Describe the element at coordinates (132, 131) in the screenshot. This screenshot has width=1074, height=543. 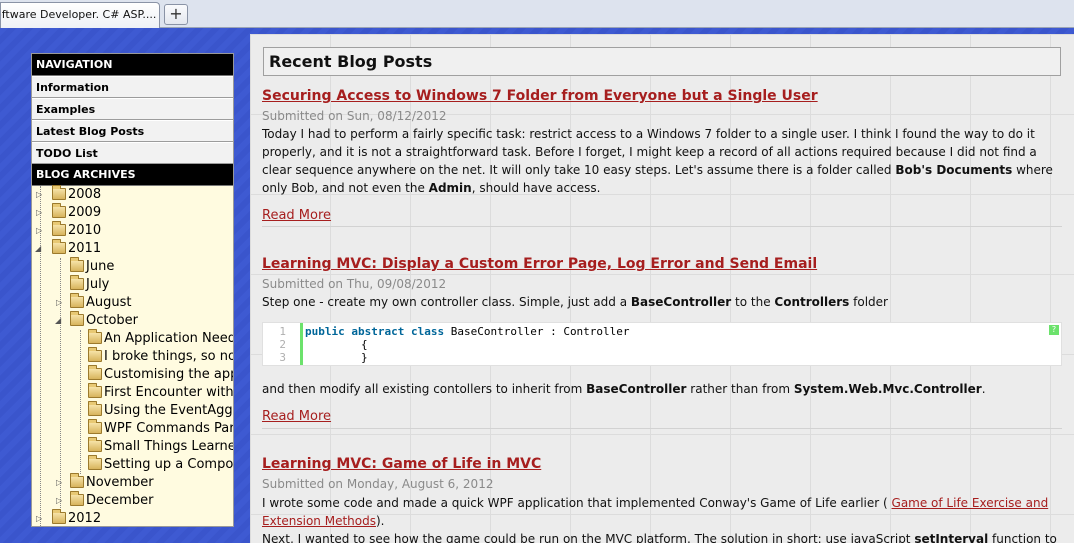
I see `nav-item-latest-blog-posts: Latest Blog Posts` at that location.